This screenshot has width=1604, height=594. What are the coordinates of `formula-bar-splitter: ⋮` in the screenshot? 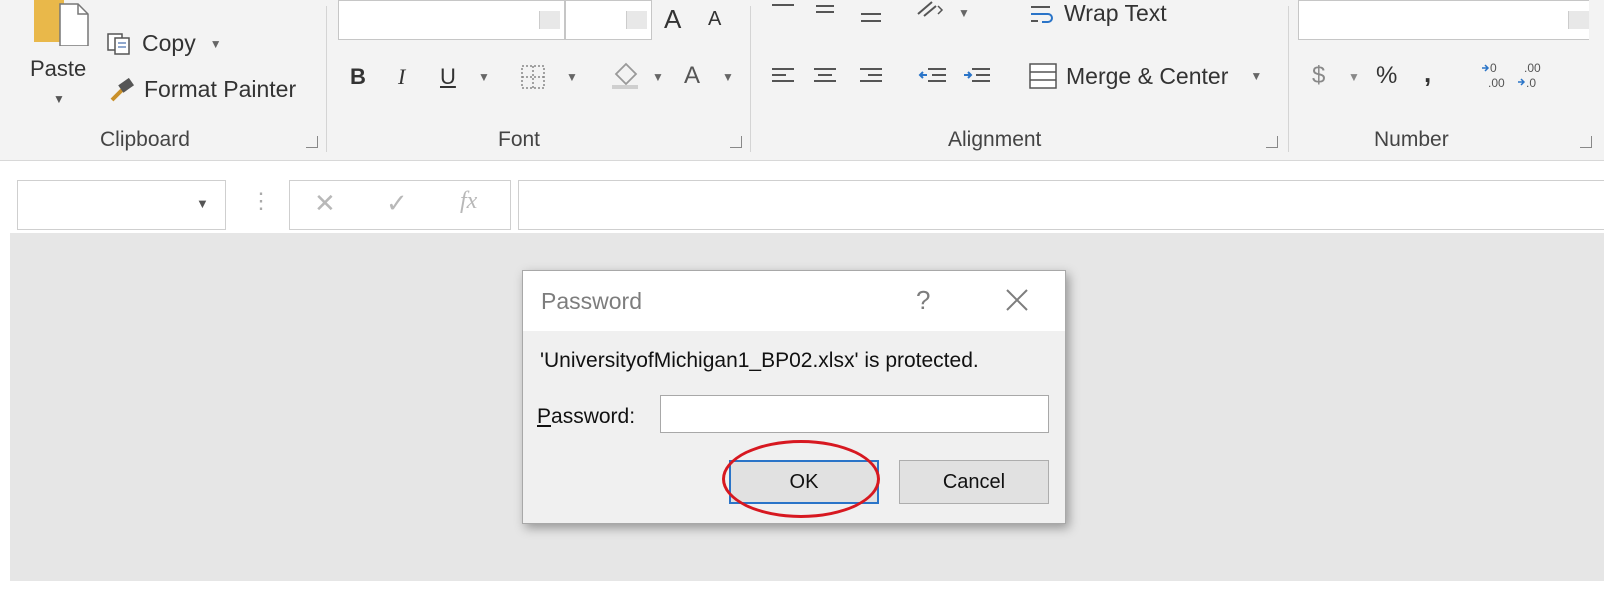 It's located at (261, 201).